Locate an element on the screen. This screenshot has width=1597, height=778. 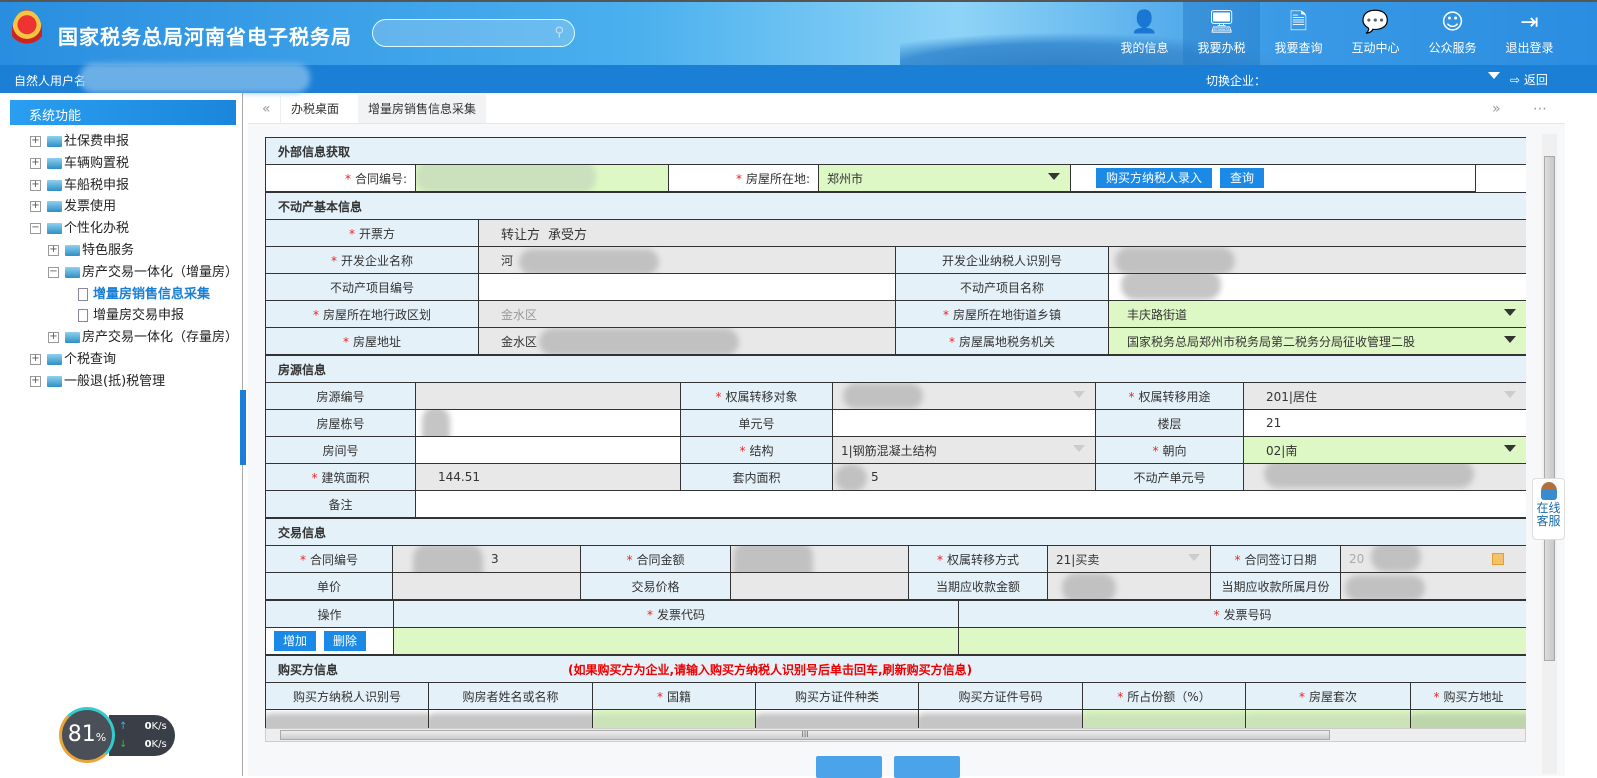
nav-query: 🗎 我要查询 is located at coordinates (1298, 34).